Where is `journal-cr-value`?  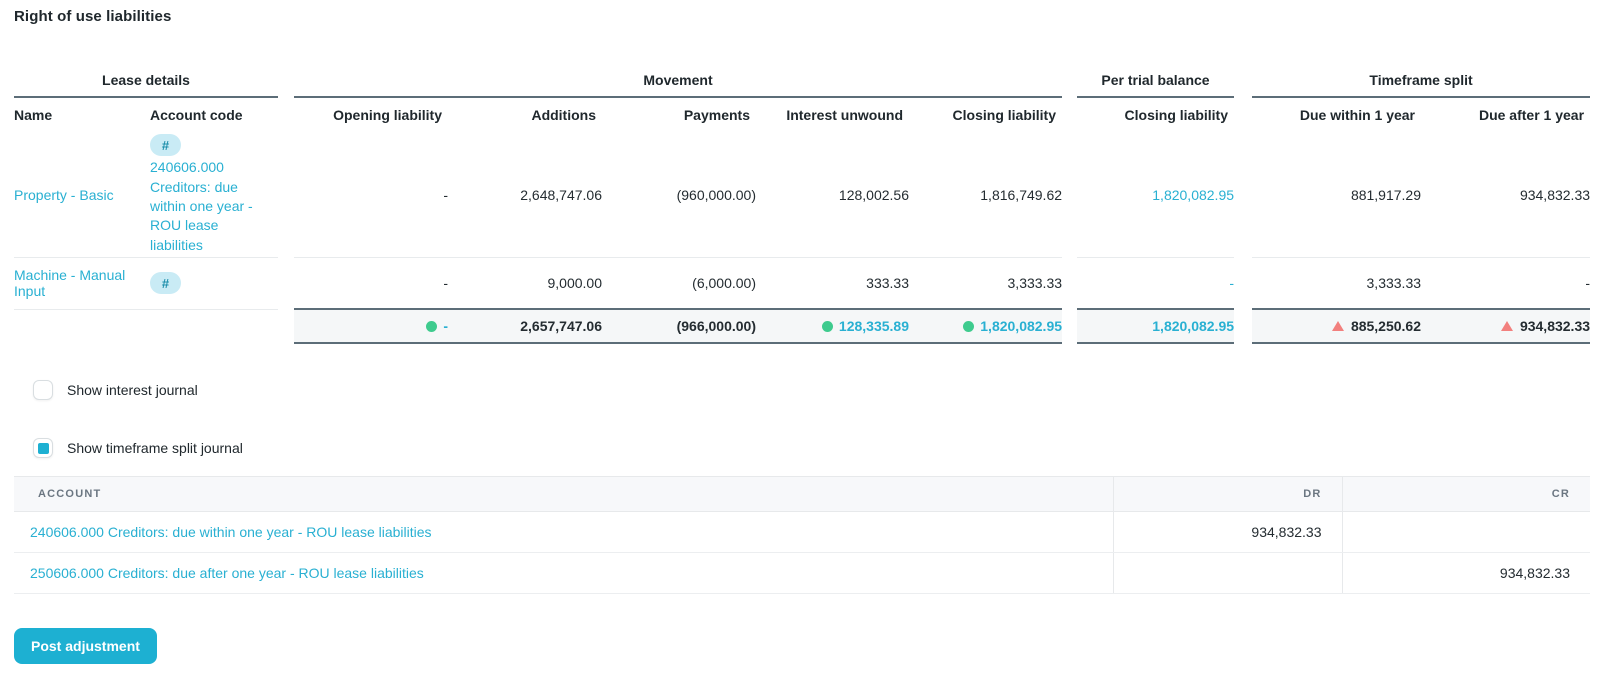 journal-cr-value is located at coordinates (1465, 532).